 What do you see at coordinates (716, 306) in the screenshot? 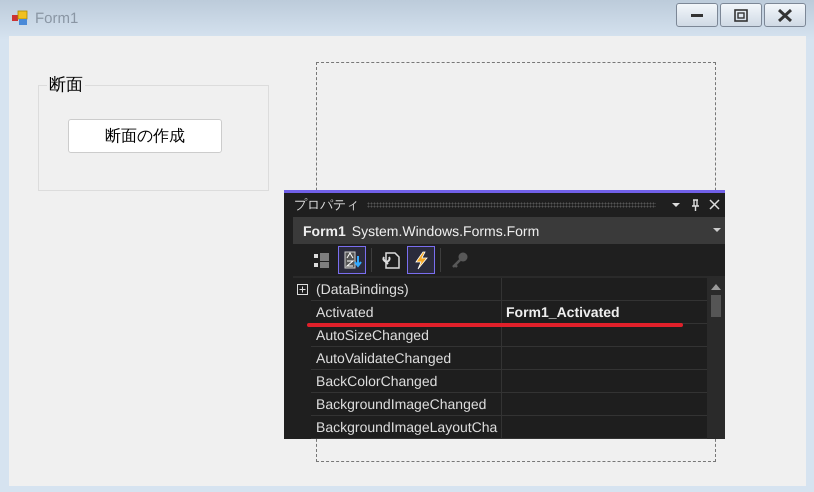
I see `scrollbar-thumb` at bounding box center [716, 306].